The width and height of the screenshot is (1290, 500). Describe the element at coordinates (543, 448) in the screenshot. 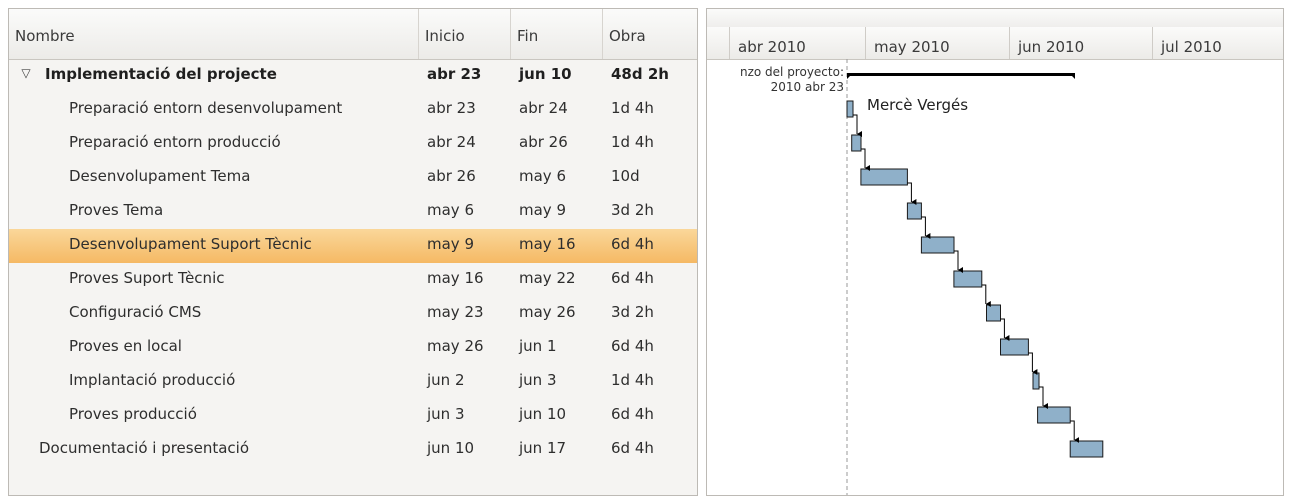

I see `task-end: jun 17` at that location.